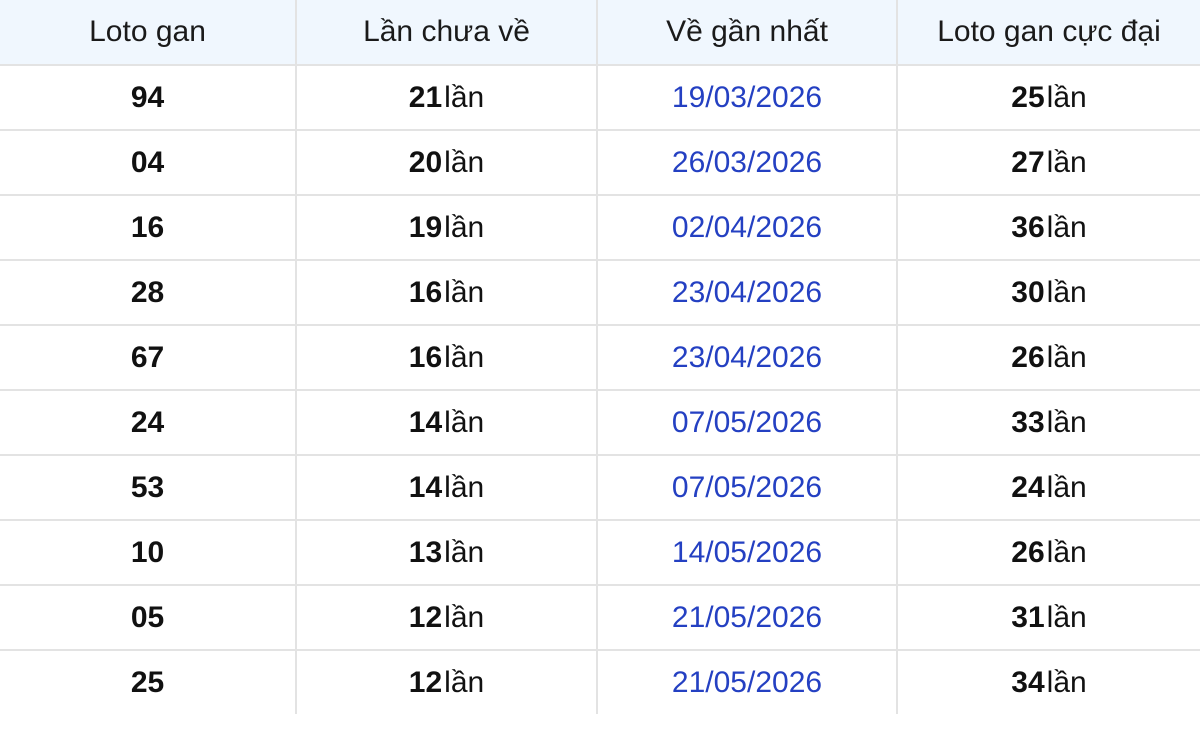 This screenshot has width=1200, height=737. I want to click on max-gan-cell: 34lần, so click(1048, 681).